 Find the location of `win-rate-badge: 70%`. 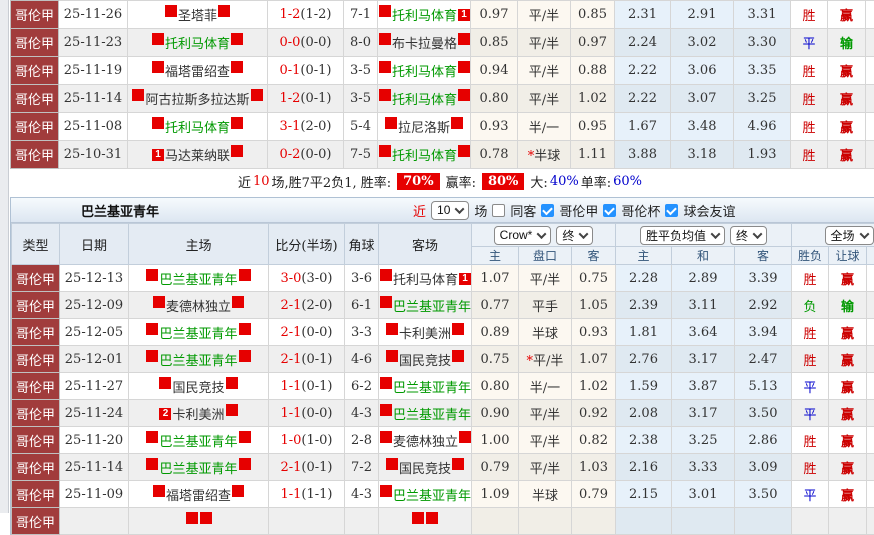

win-rate-badge: 70% is located at coordinates (418, 181).